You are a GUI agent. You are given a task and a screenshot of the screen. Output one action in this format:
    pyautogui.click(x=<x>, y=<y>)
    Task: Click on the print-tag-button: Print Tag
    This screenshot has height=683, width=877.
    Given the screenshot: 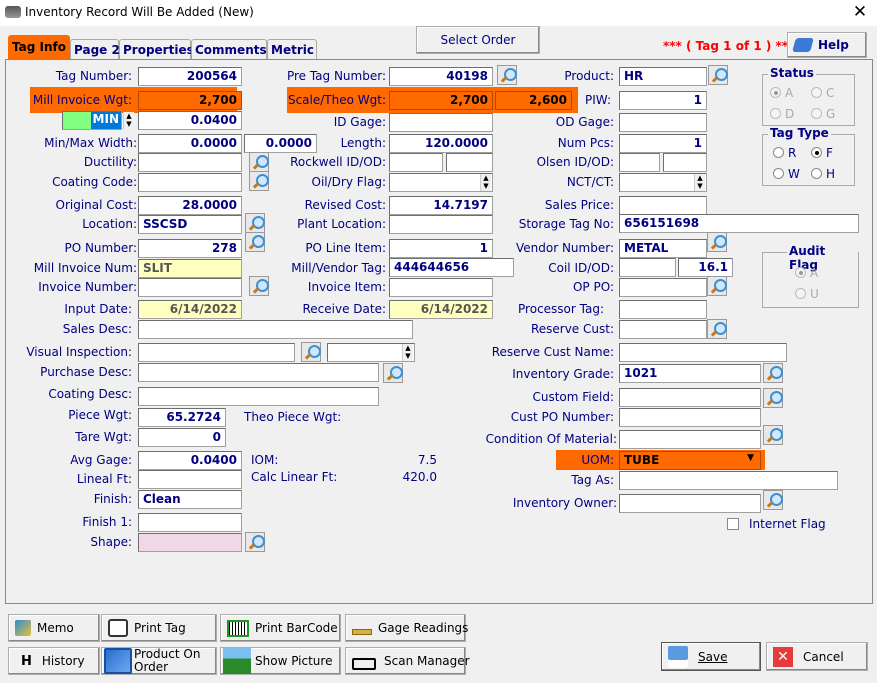 What is the action you would take?
    pyautogui.click(x=159, y=628)
    